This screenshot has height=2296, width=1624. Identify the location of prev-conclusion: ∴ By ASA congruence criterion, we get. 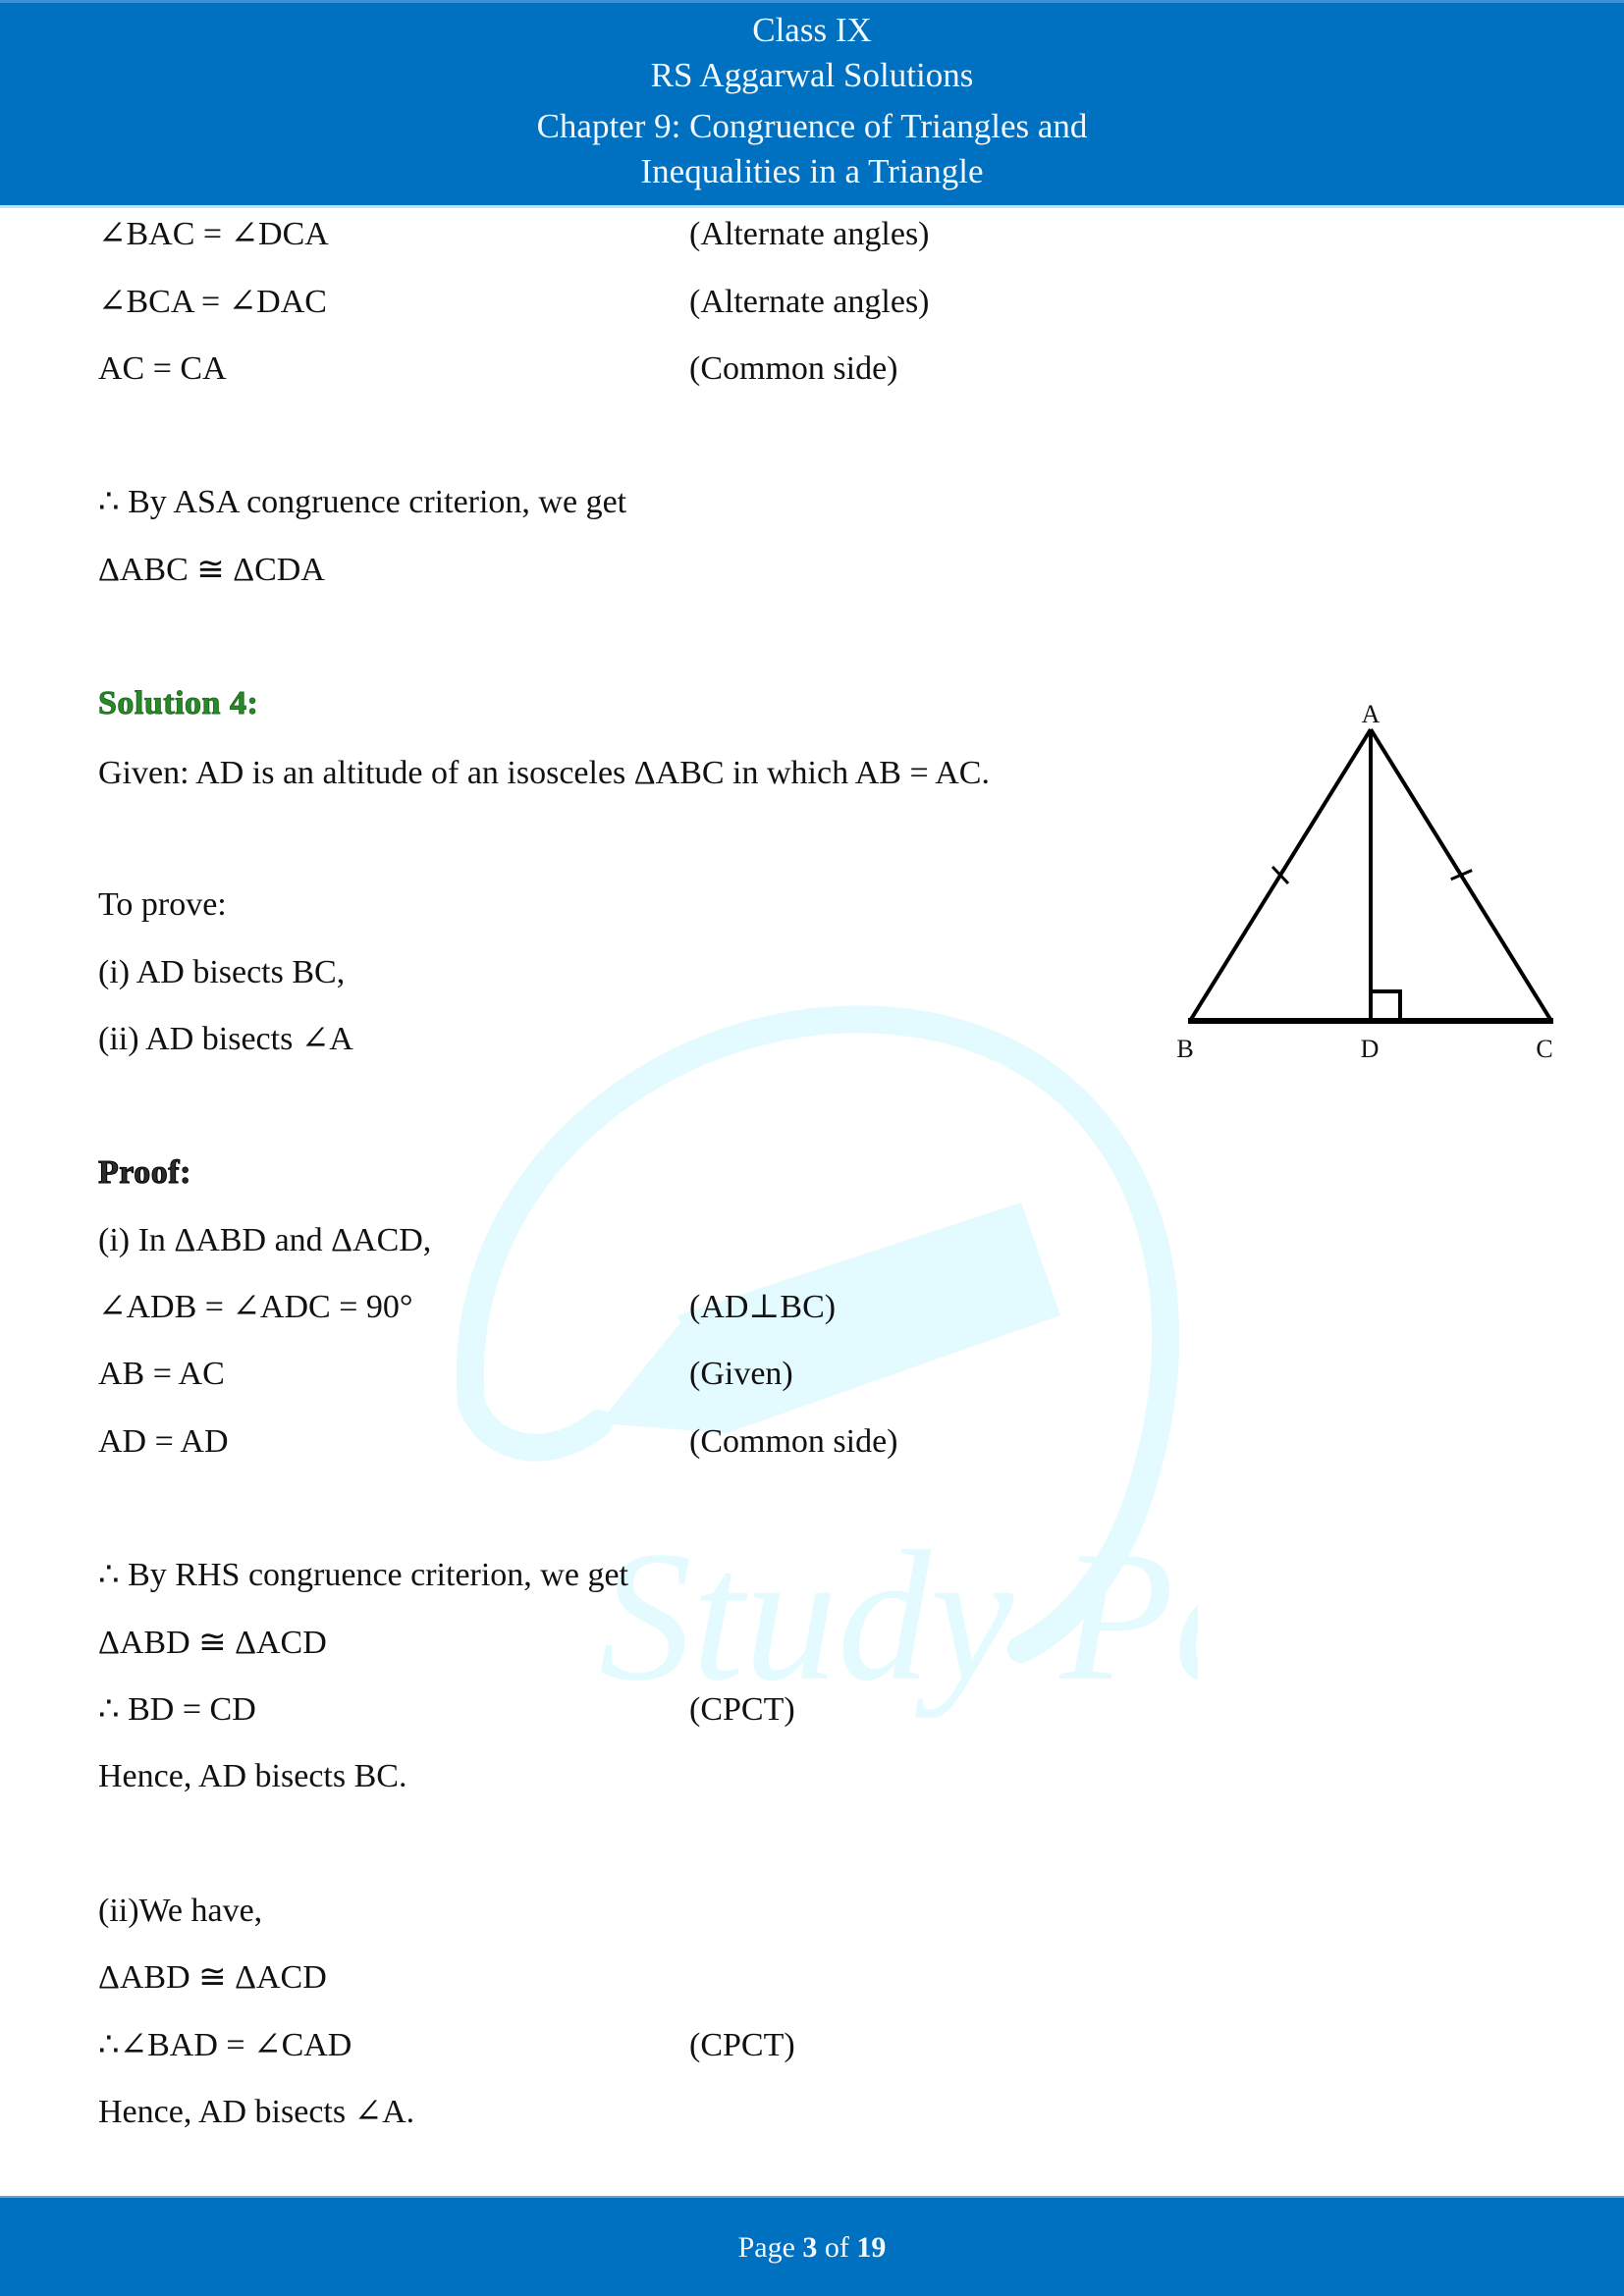
(362, 502).